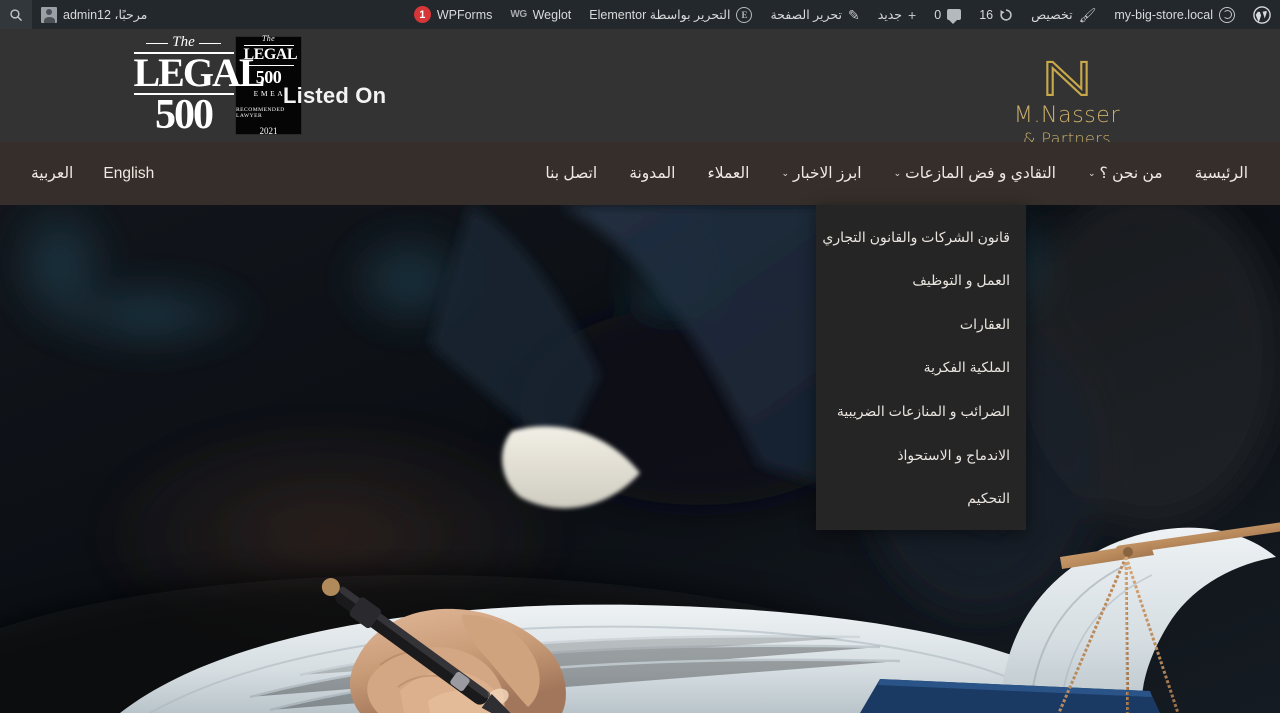 The width and height of the screenshot is (1280, 713). I want to click on nav-item-home-label: الرئيسية, so click(1221, 173).